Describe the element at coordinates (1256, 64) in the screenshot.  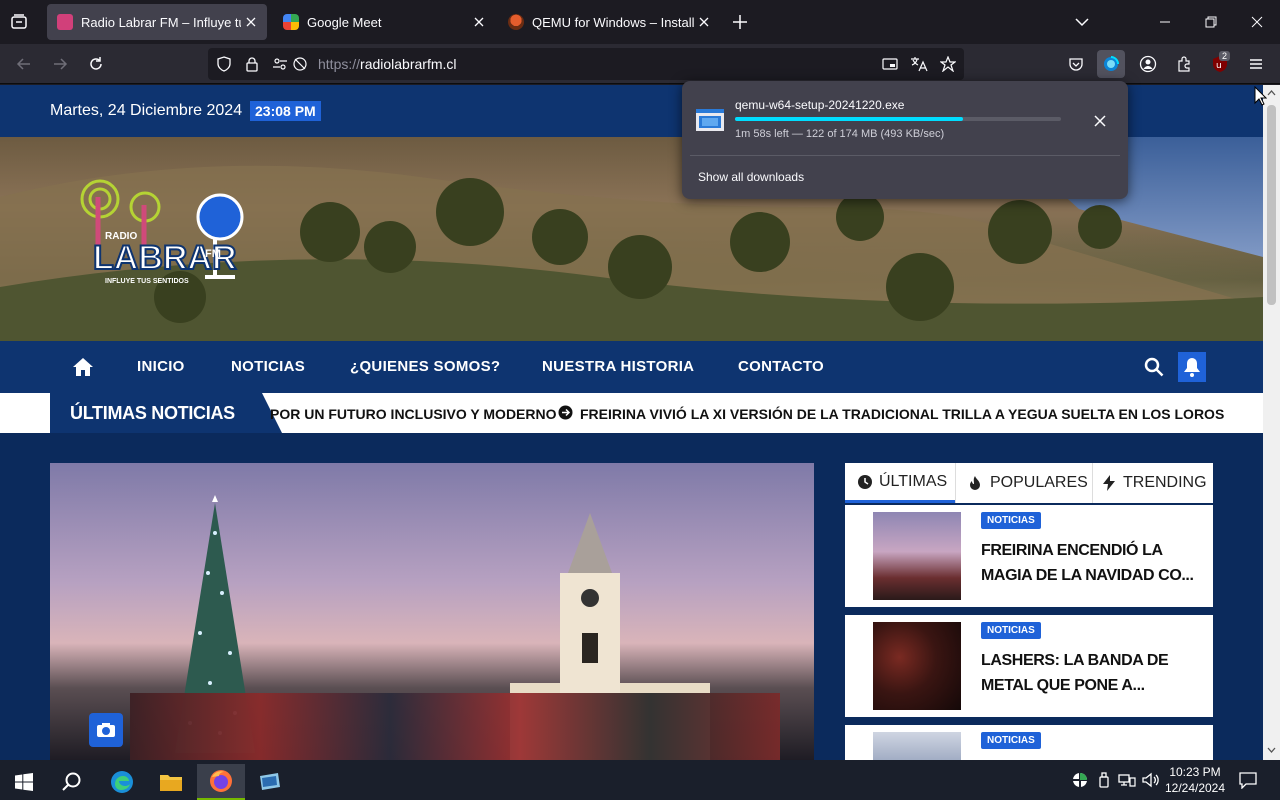
I see `menu-hamburger-icon` at that location.